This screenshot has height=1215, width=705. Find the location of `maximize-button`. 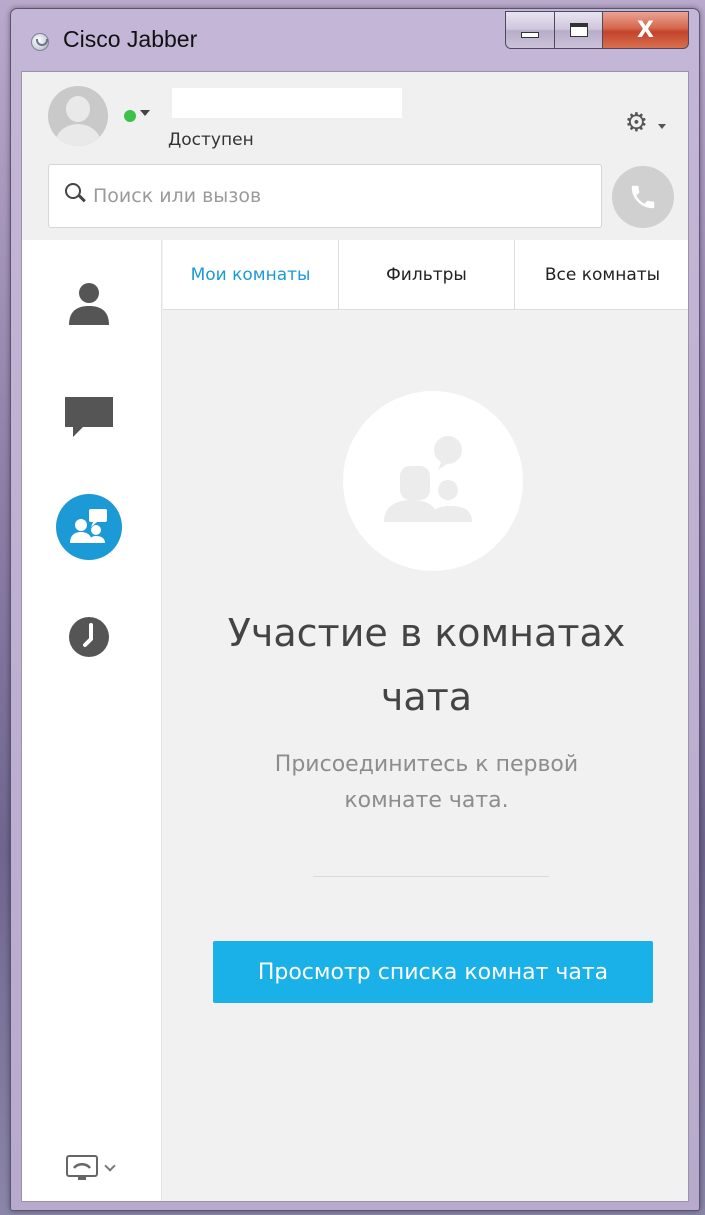

maximize-button is located at coordinates (579, 30).